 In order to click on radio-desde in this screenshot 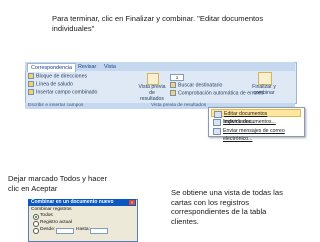, I will do `click(36, 231)`.